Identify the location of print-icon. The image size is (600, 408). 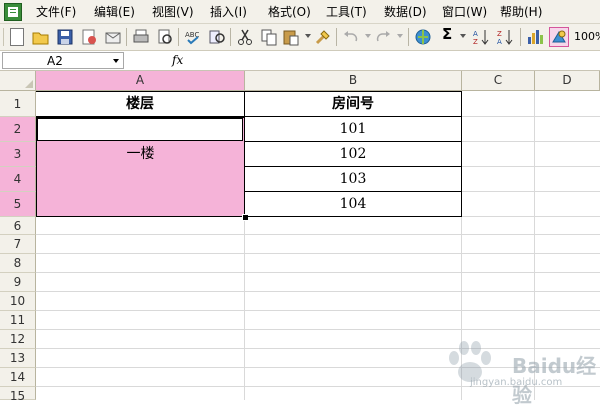
(141, 37).